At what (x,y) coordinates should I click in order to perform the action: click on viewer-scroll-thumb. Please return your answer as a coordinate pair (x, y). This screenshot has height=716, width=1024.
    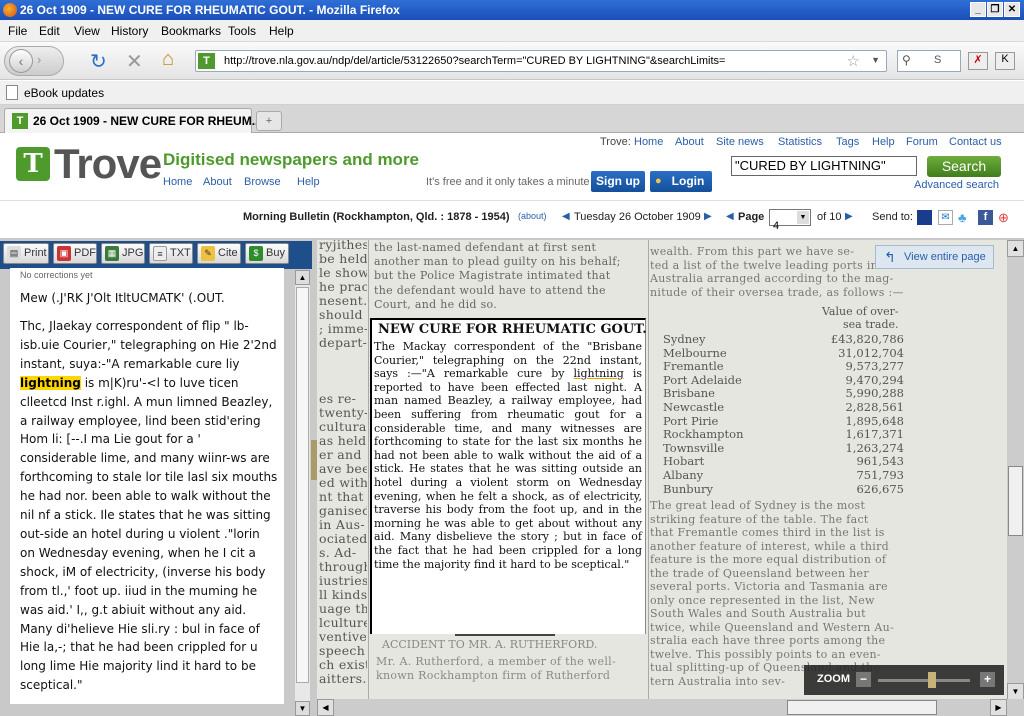
    Looking at the image, I should click on (1015, 501).